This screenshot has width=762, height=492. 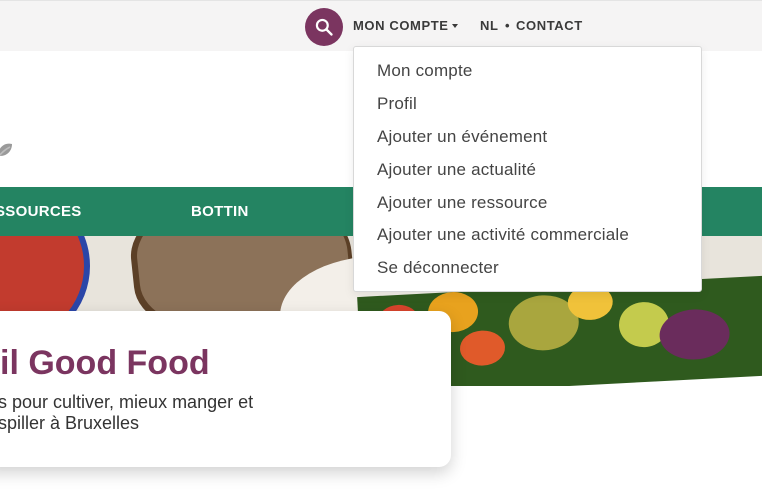 What do you see at coordinates (454, 26) in the screenshot?
I see `caret-down-icon` at bounding box center [454, 26].